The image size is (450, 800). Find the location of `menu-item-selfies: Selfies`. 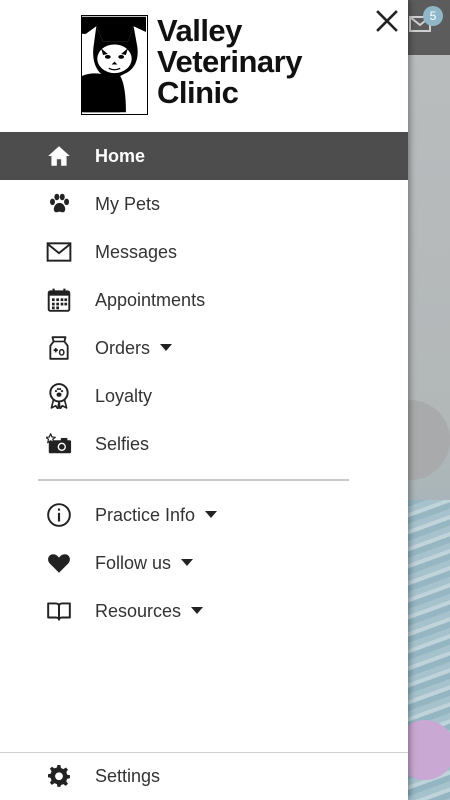

menu-item-selfies: Selfies is located at coordinates (204, 444).